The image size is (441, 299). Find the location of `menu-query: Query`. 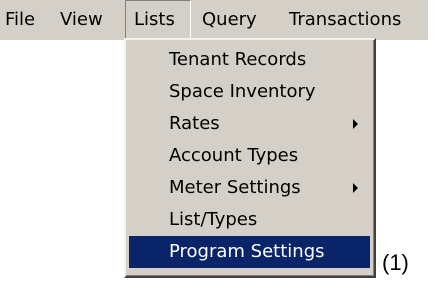

menu-query: Query is located at coordinates (229, 20).